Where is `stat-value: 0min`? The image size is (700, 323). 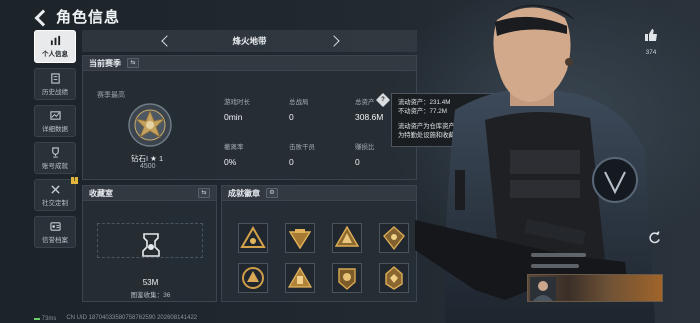 stat-value: 0min is located at coordinates (233, 117).